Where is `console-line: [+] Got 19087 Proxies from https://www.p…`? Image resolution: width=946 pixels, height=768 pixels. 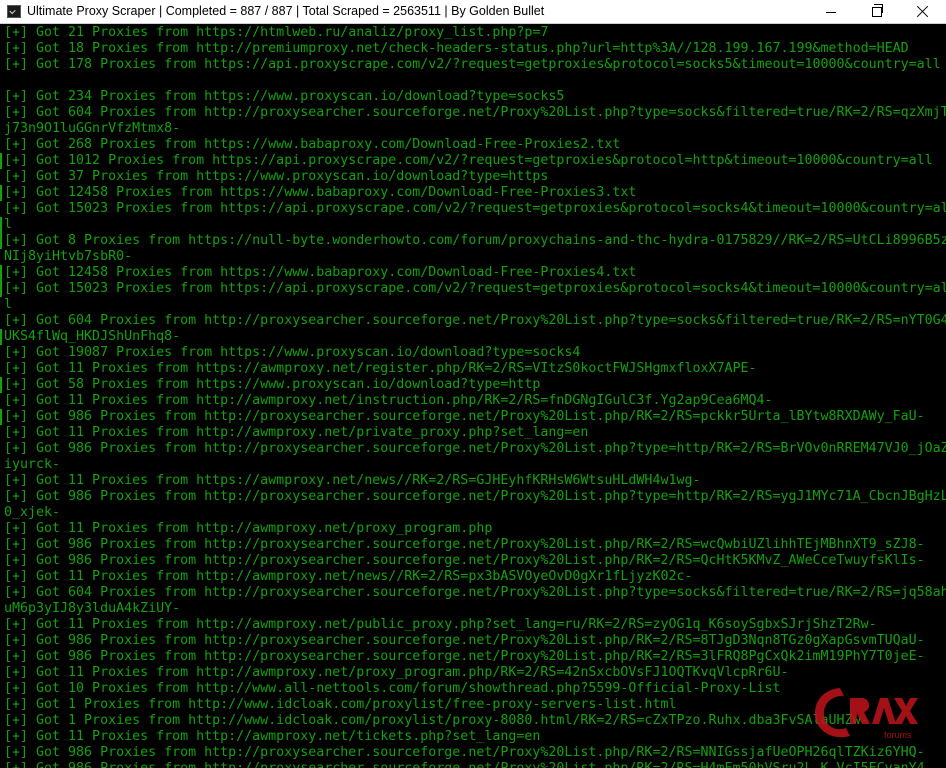
console-line: [+] Got 19087 Proxies from https://www.p… is located at coordinates (292, 352).